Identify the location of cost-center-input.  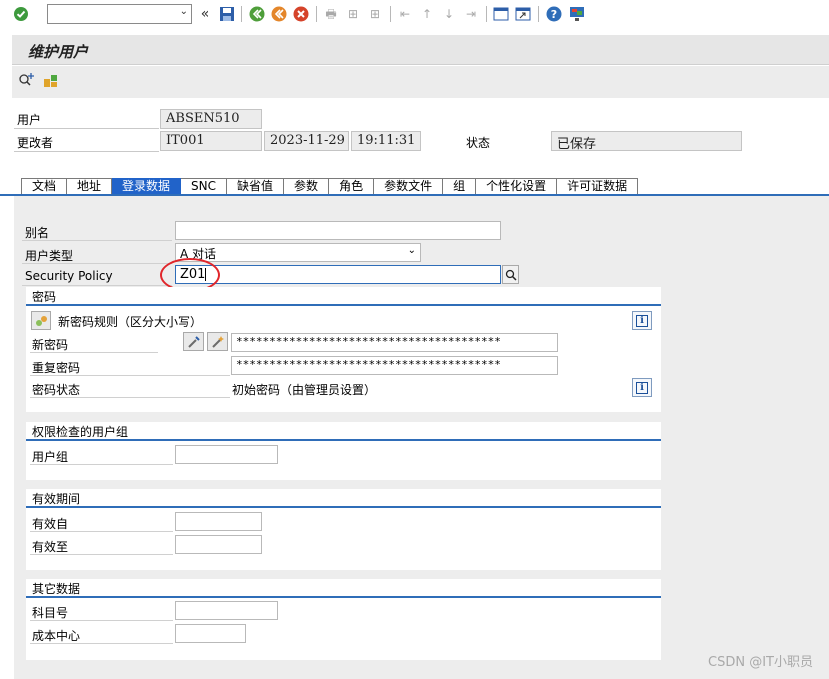
(210, 633).